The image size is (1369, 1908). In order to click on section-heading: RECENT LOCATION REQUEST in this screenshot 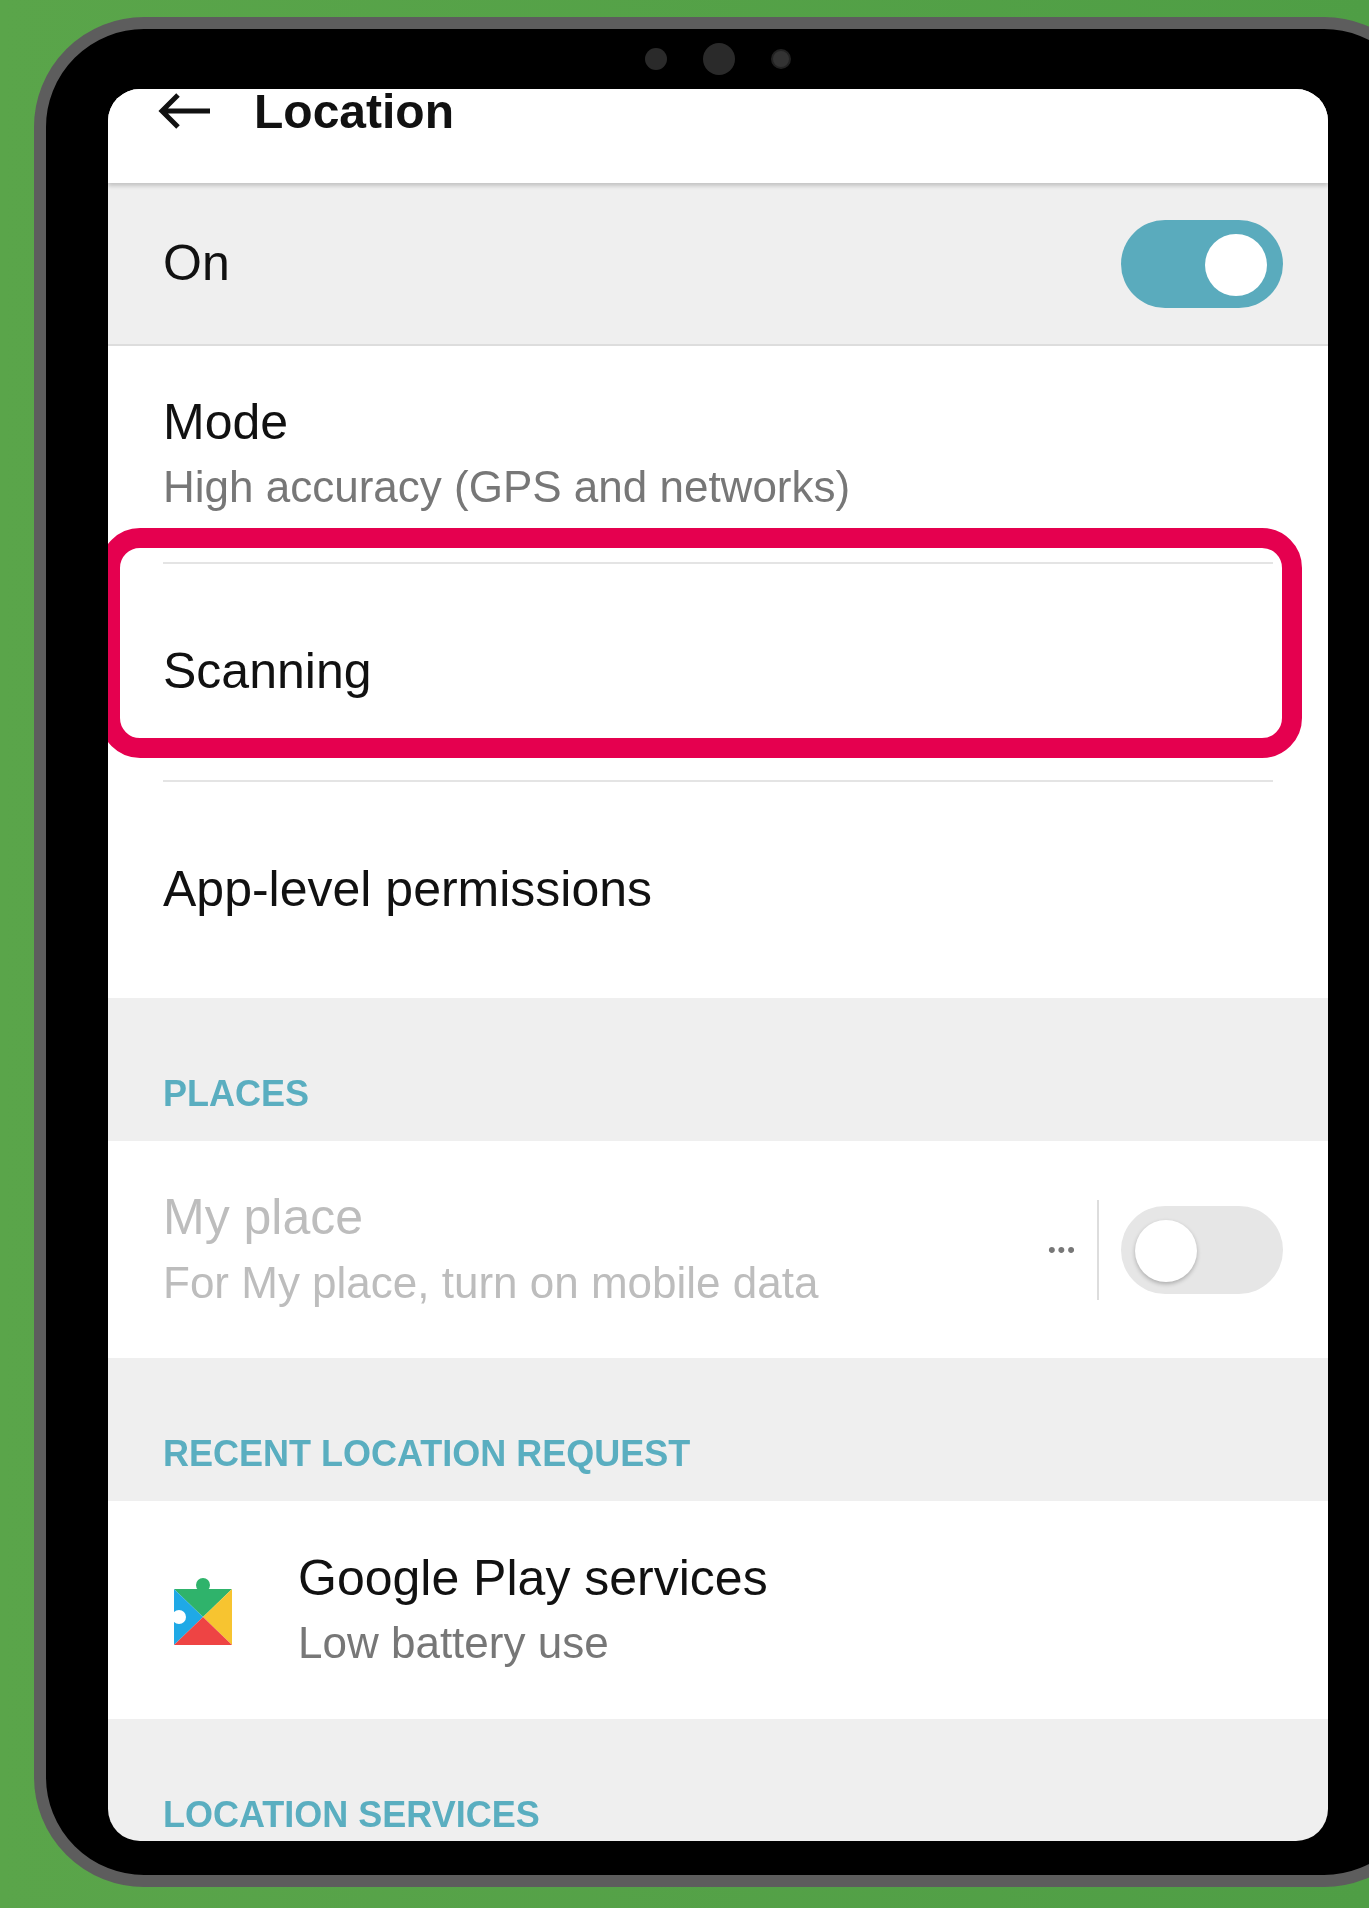, I will do `click(427, 1454)`.